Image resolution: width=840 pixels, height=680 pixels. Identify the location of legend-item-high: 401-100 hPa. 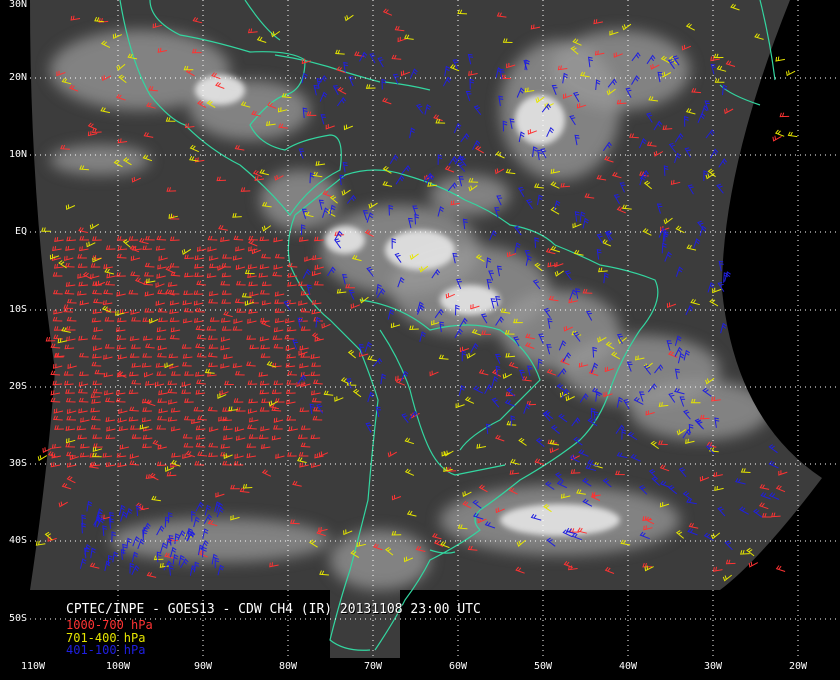
(106, 650).